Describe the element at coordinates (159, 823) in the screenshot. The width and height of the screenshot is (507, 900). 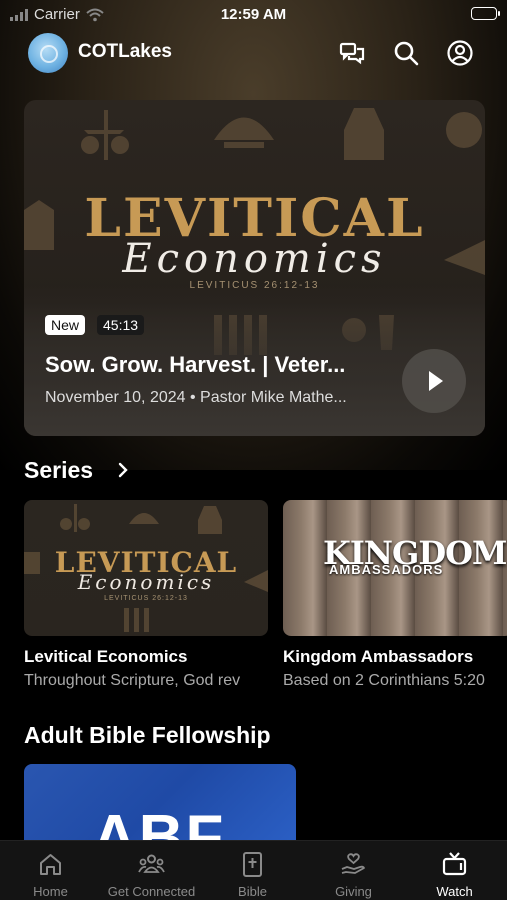
I see `abf-artwork-text: ABF` at that location.